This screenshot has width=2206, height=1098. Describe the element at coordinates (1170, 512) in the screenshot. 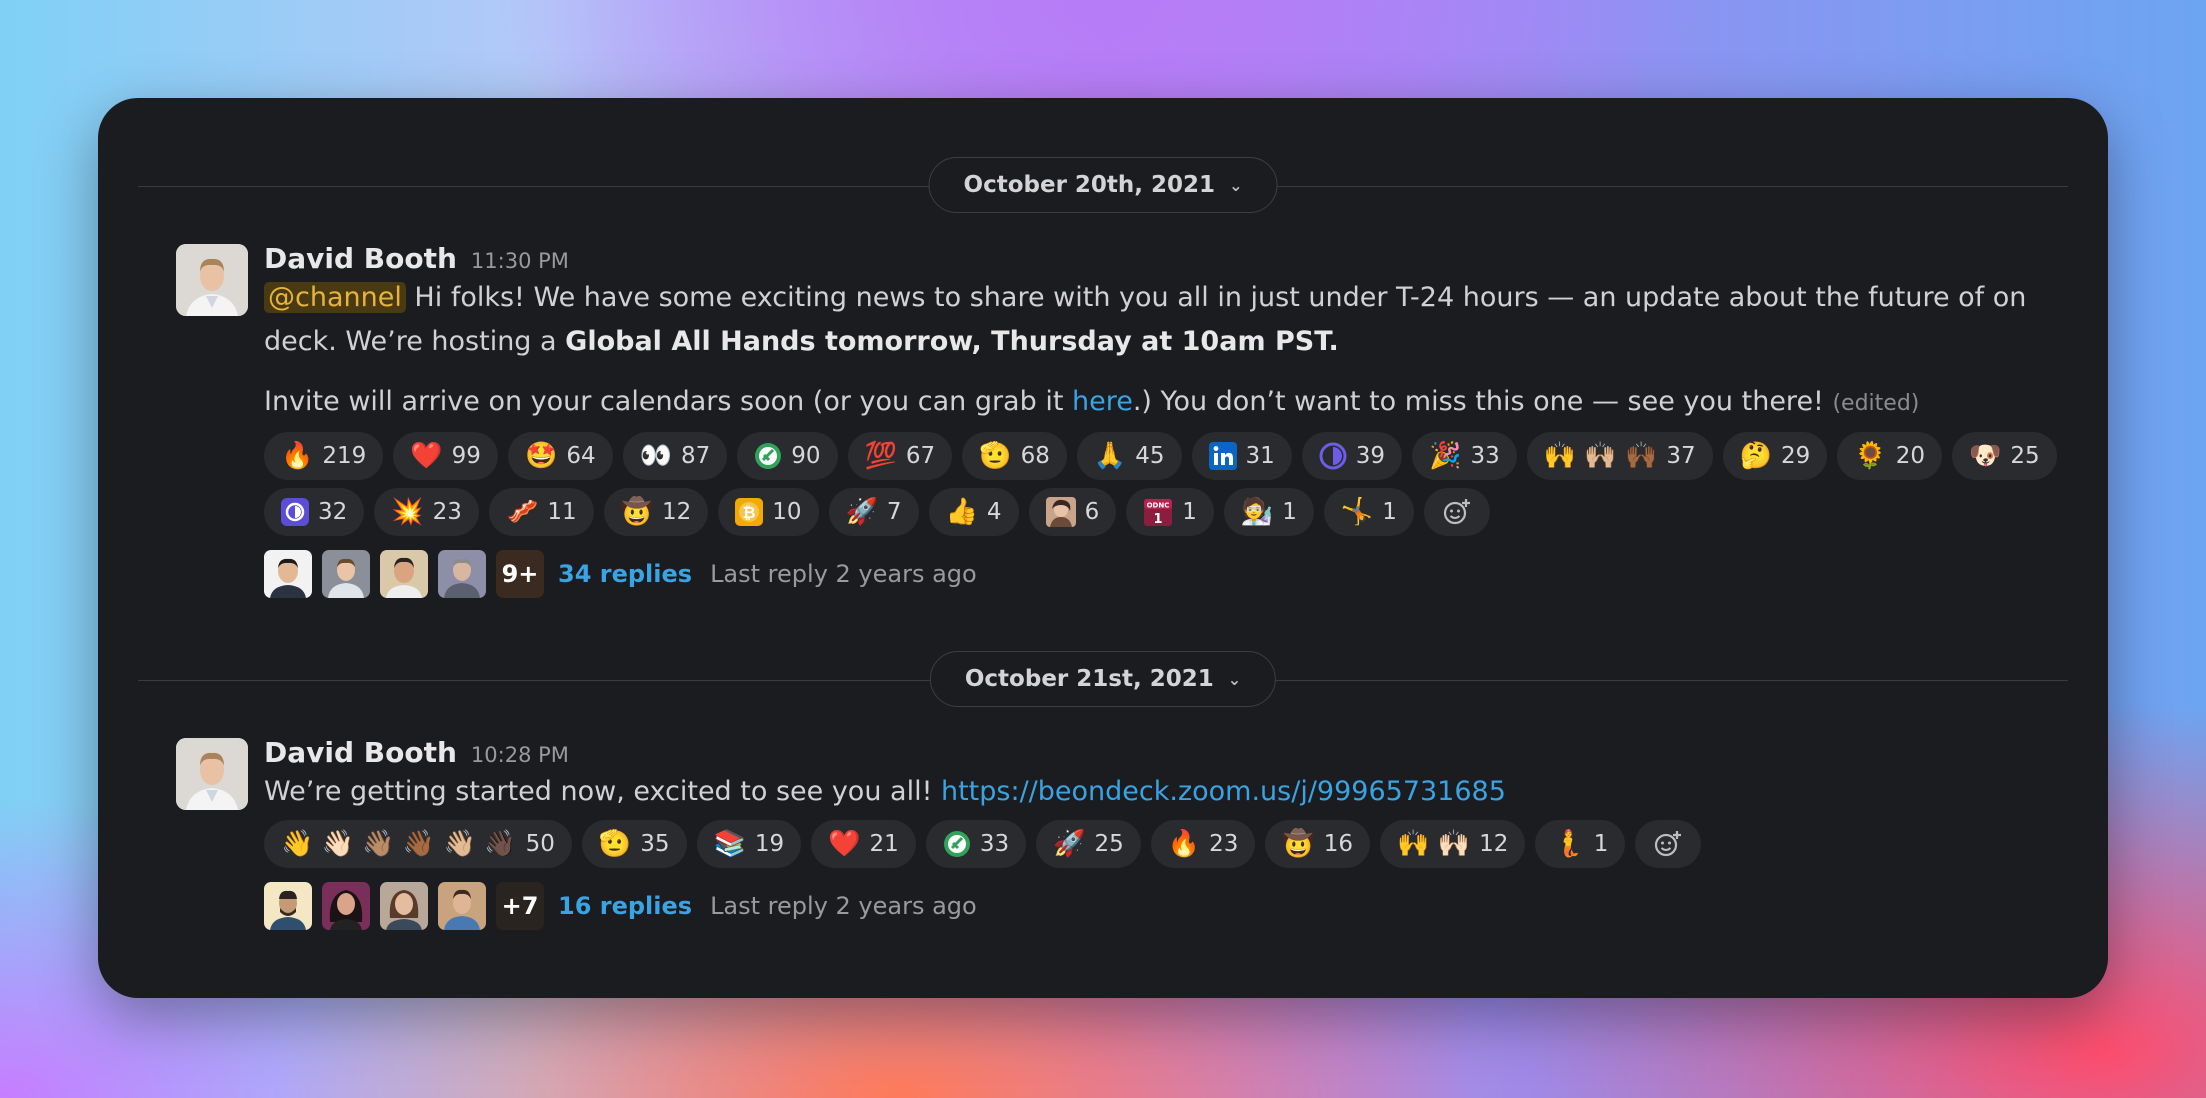

I see `reaction-custom-odnc: ODNC 1 1` at that location.